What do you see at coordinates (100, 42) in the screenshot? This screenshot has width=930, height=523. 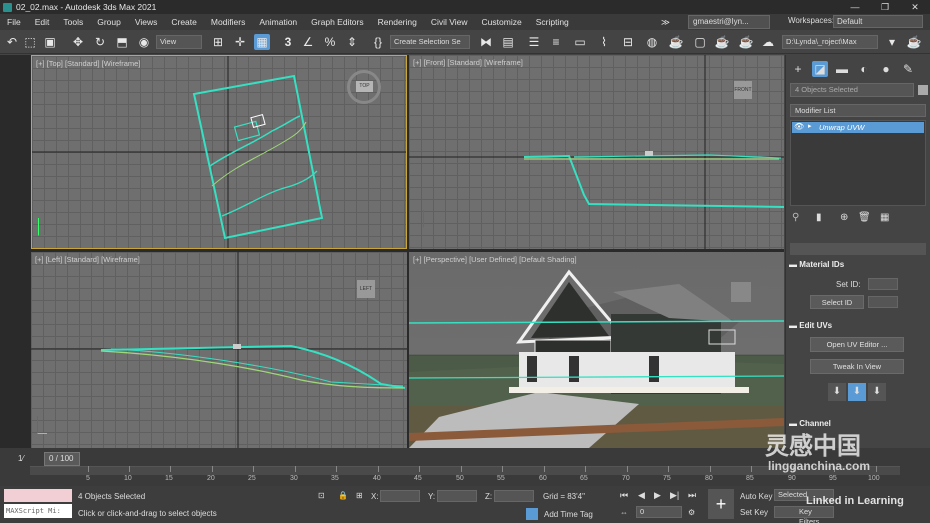 I see `rotate-icon: ↻` at bounding box center [100, 42].